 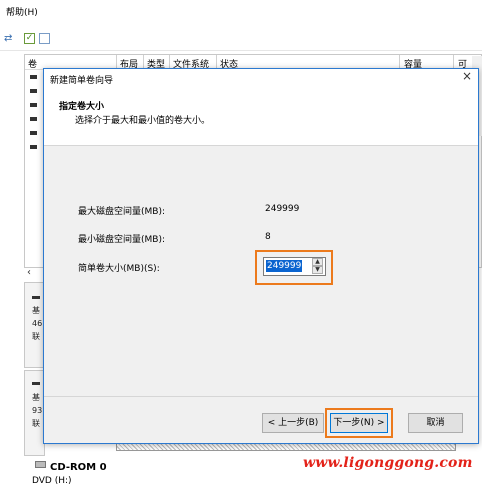 I want to click on step-description: 选择介于最大和最小值的卷大小。, so click(x=143, y=121).